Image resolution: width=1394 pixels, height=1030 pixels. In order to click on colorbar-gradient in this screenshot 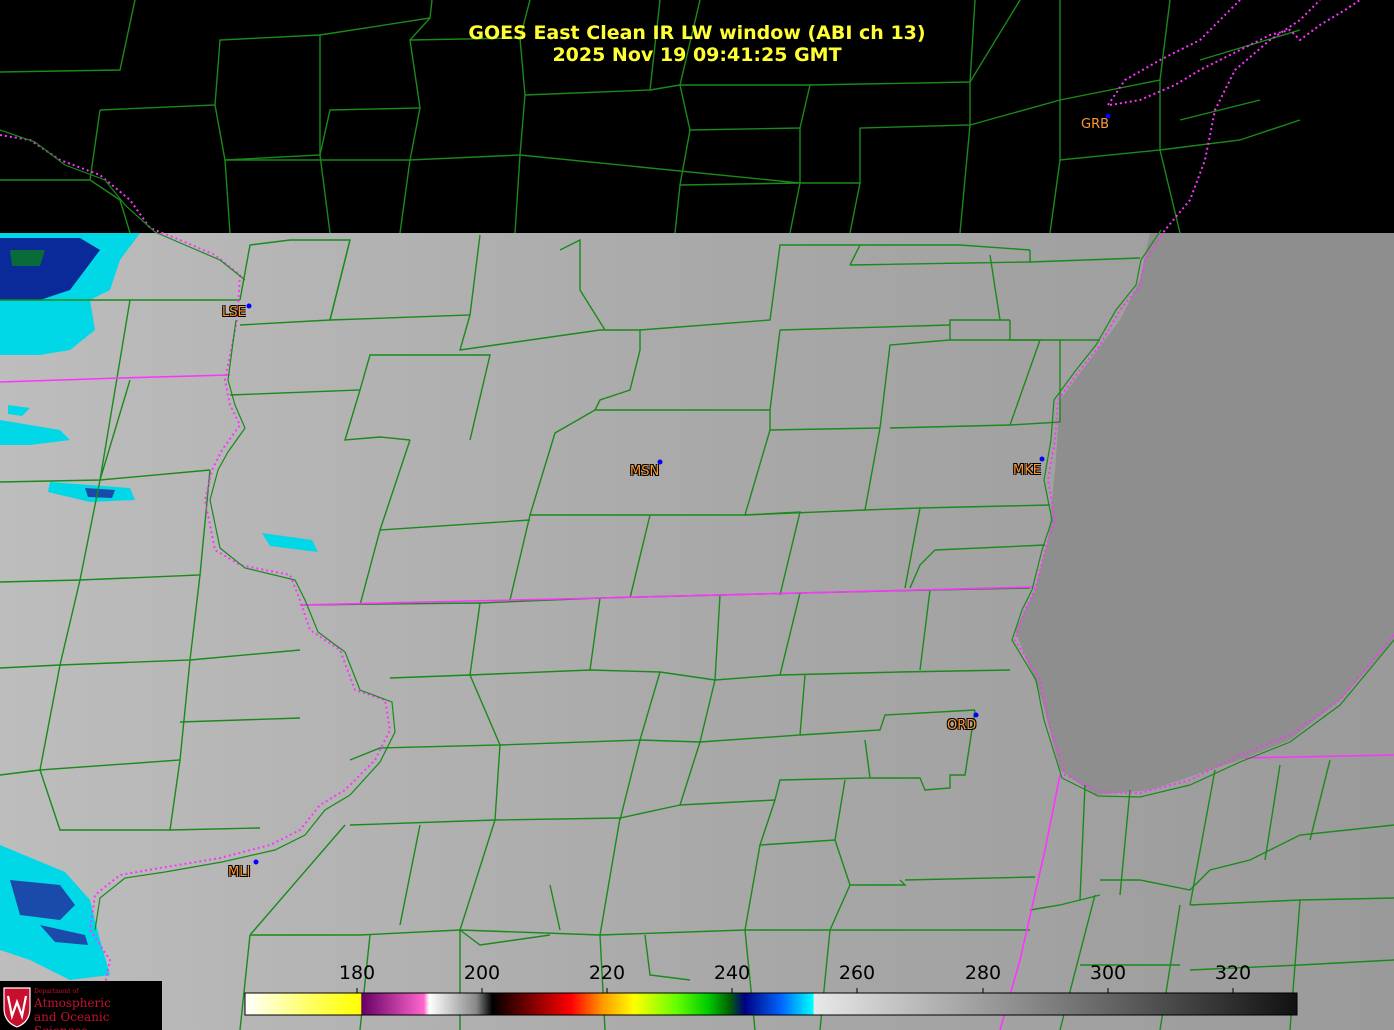, I will do `click(771, 1004)`.